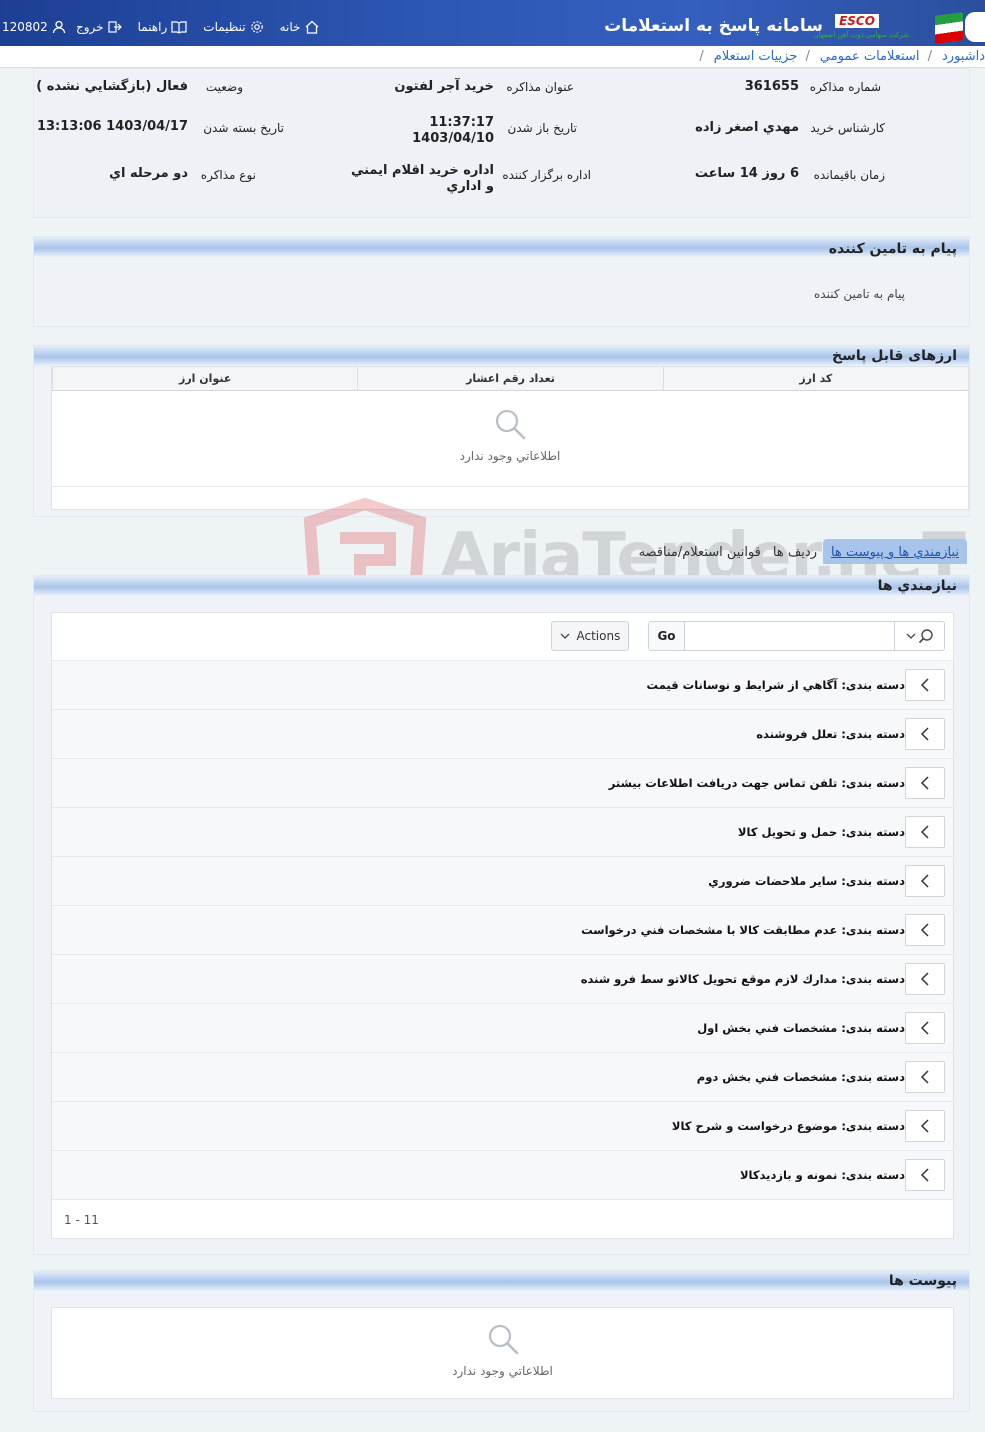 This screenshot has width=985, height=1432. Describe the element at coordinates (290, 27) in the screenshot. I see `home-label: خانه` at that location.